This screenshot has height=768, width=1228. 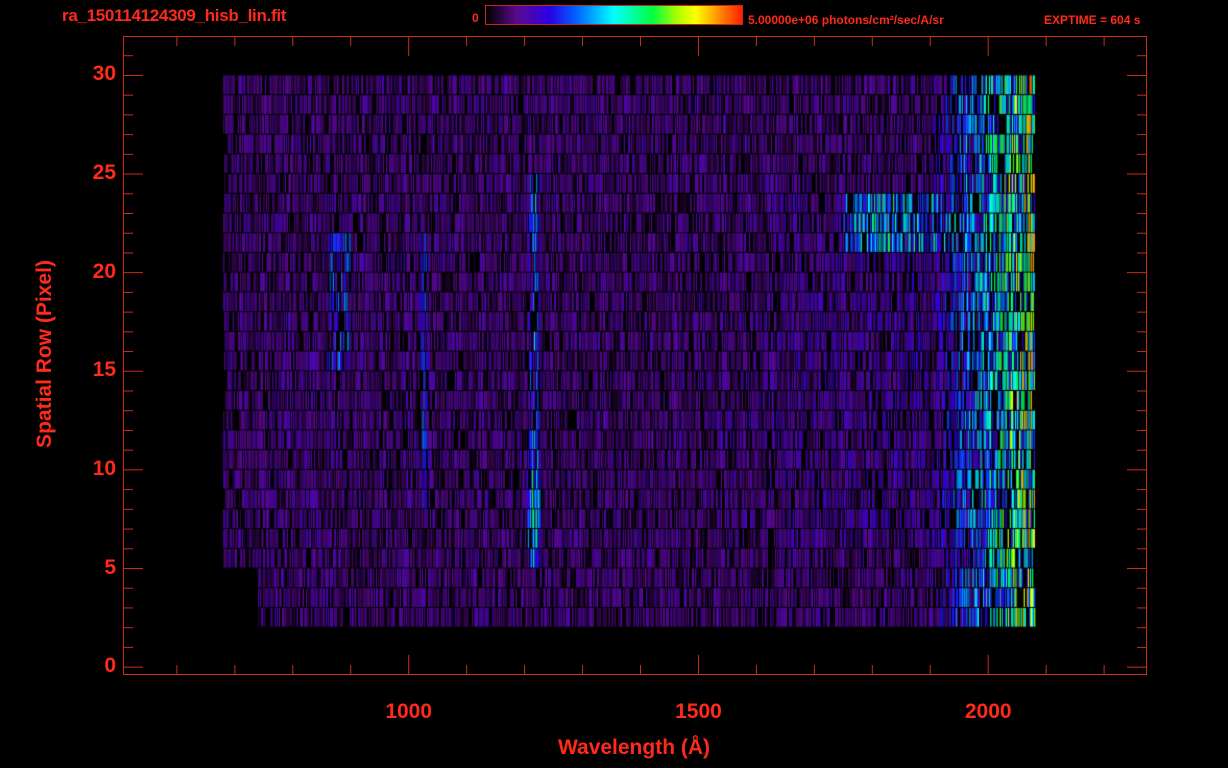 What do you see at coordinates (409, 711) in the screenshot?
I see `x-tick-label: 1000` at bounding box center [409, 711].